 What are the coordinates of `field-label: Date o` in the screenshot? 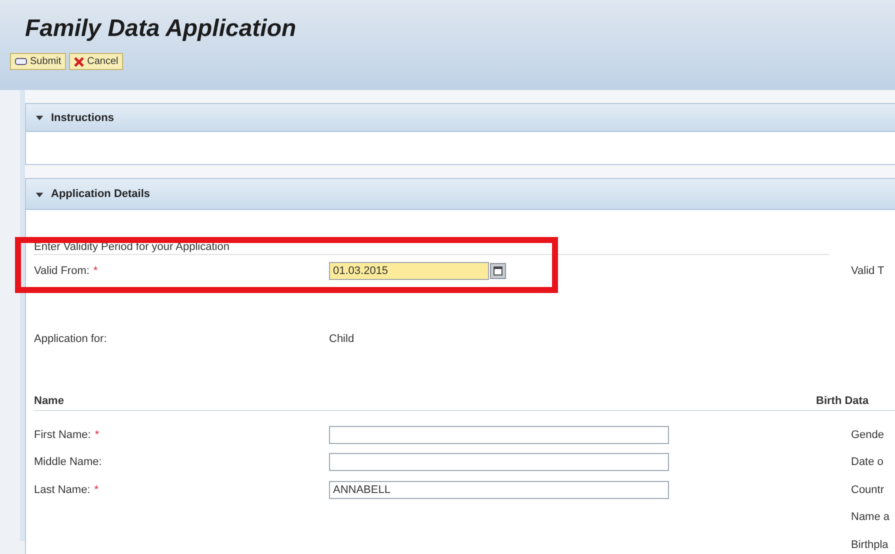 It's located at (867, 462).